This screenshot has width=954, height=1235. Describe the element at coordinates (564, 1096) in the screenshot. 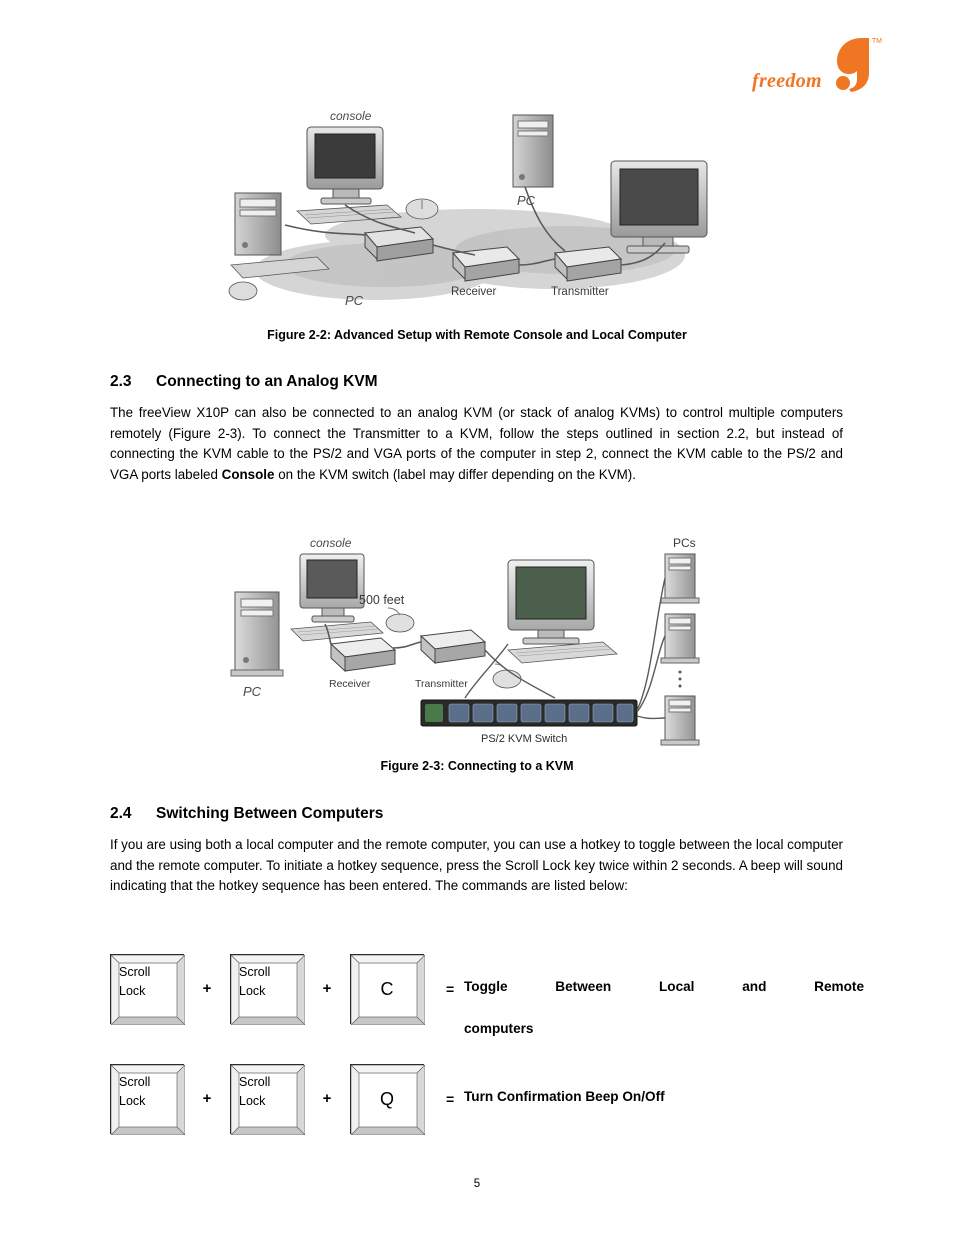

I see `hotkey-description-line1: Turn Confirmation Beep On/Off` at that location.